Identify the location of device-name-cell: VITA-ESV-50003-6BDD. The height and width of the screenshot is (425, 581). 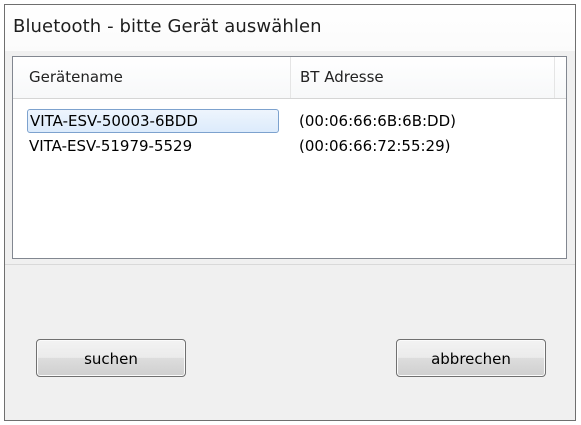
(153, 121).